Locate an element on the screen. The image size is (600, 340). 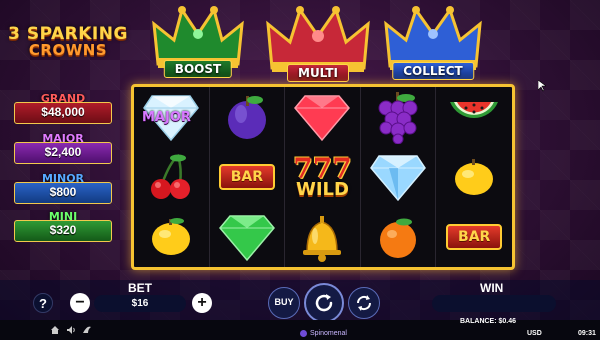
spin-icon is located at coordinates (324, 303).